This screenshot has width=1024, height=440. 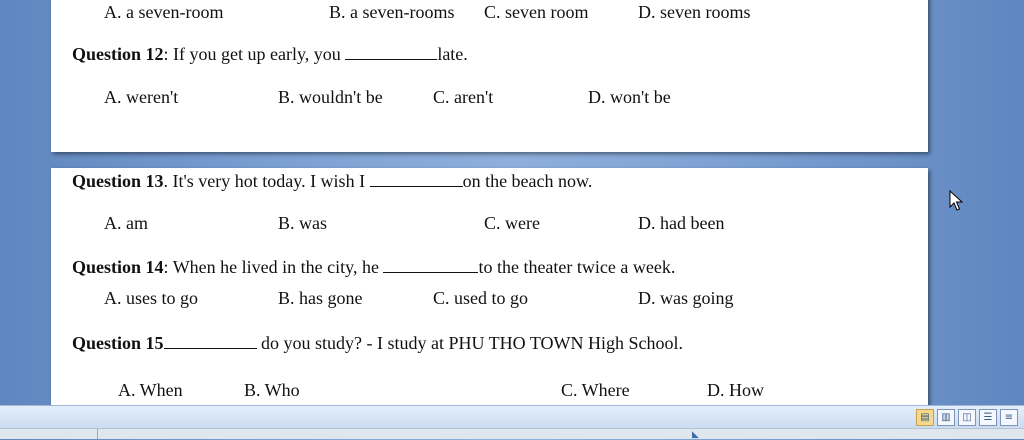 I want to click on question-14-text-before: : When he lived in the city, he, so click(x=273, y=267).